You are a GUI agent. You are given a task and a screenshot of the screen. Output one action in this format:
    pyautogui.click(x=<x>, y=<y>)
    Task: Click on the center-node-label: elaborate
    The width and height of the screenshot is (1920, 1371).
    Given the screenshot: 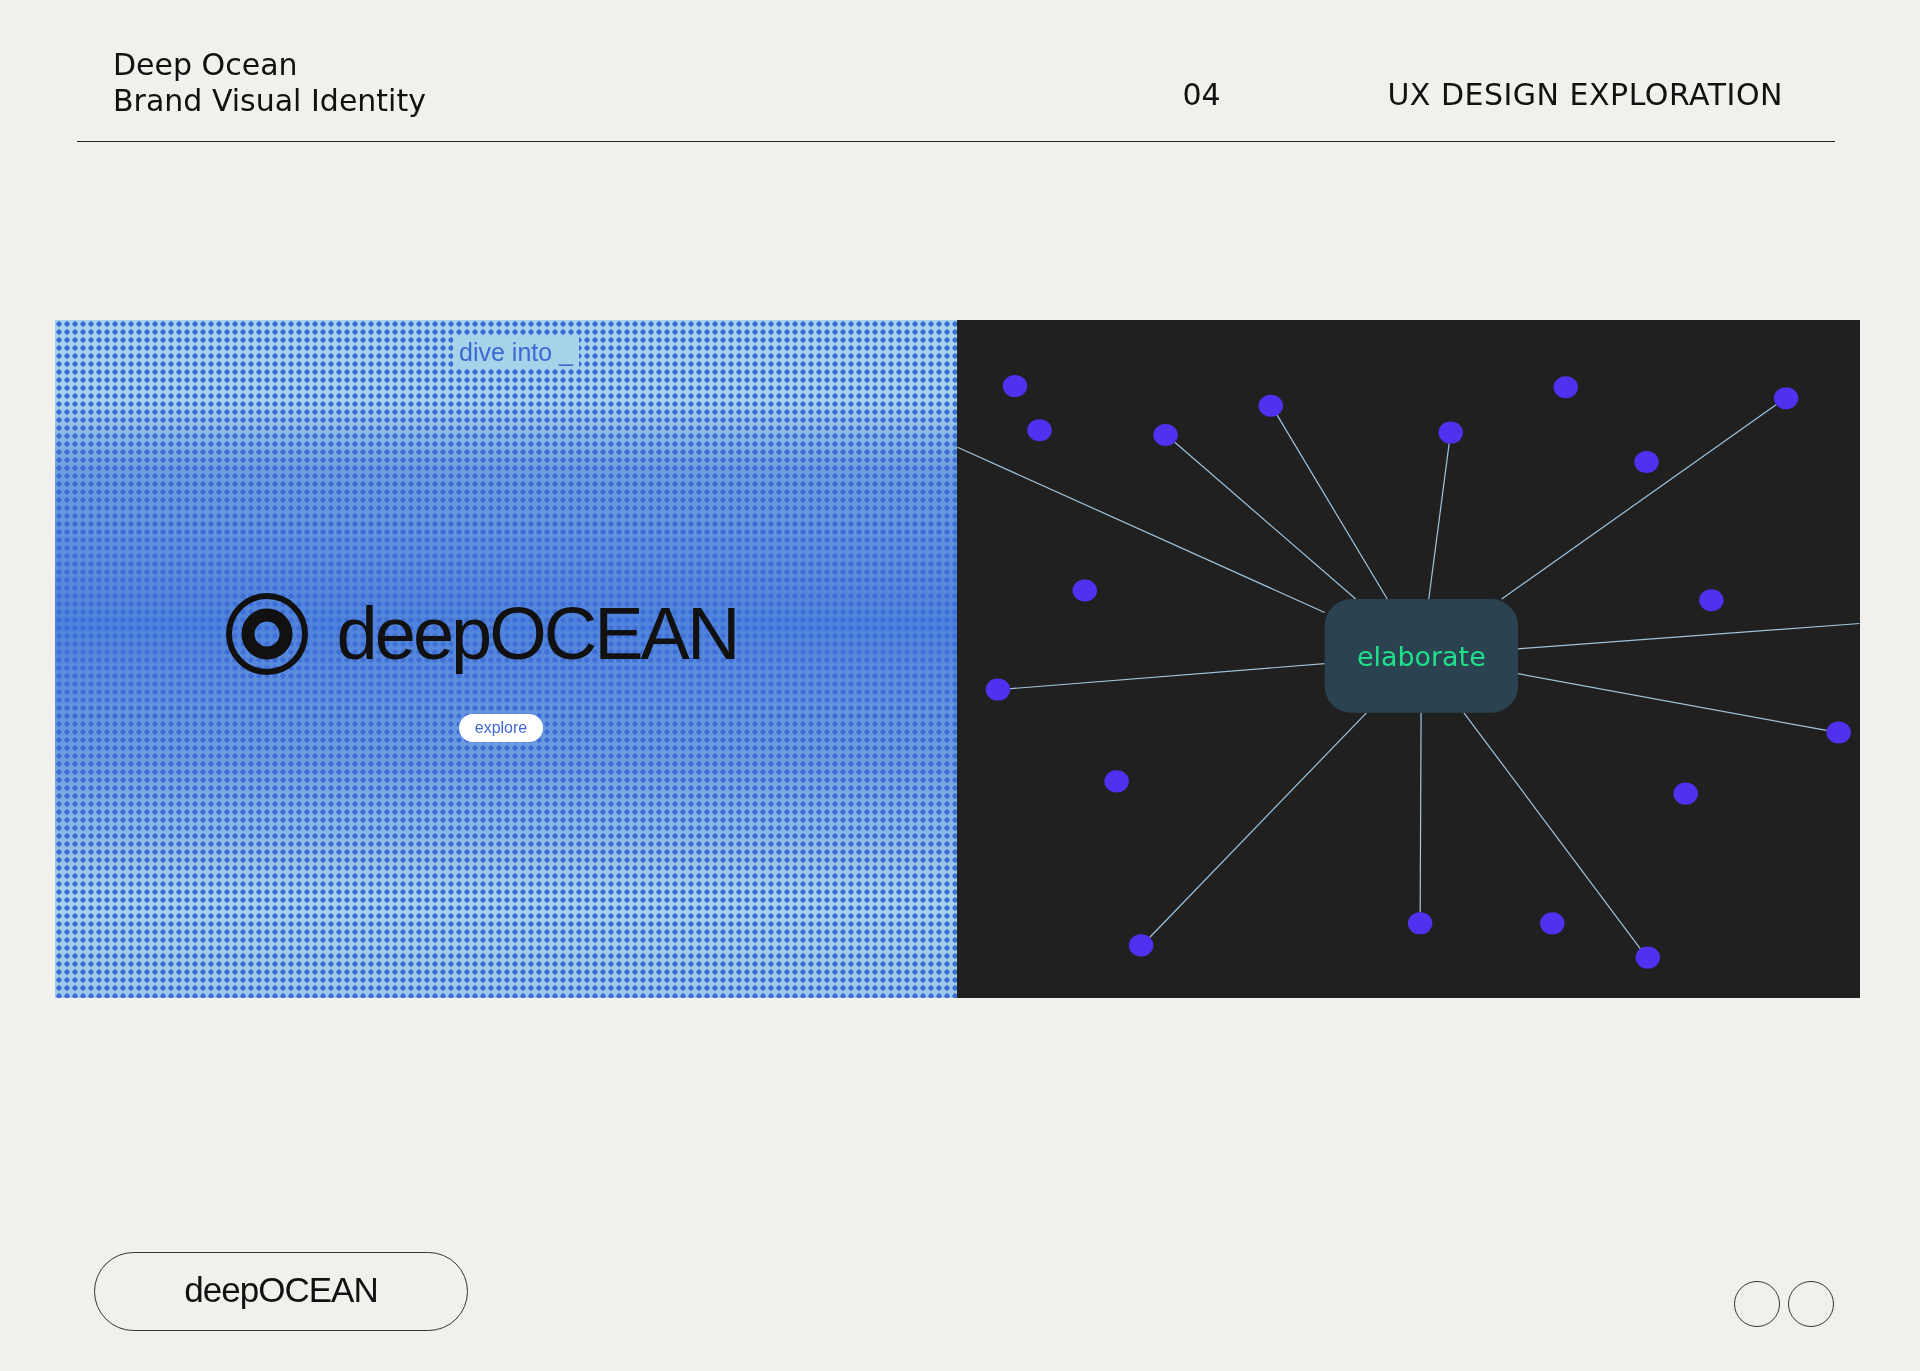 What is the action you would take?
    pyautogui.click(x=1421, y=657)
    